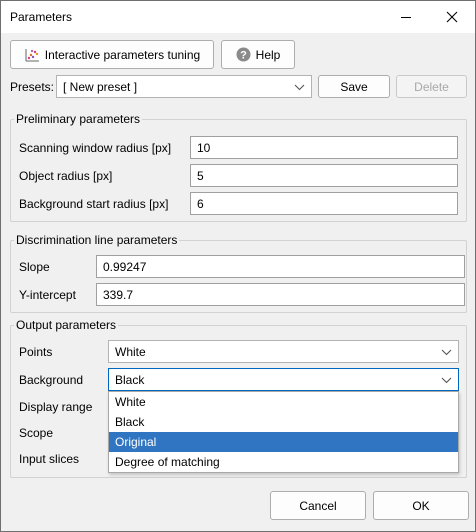 Image resolution: width=476 pixels, height=532 pixels. I want to click on ok-button: OK, so click(421, 505).